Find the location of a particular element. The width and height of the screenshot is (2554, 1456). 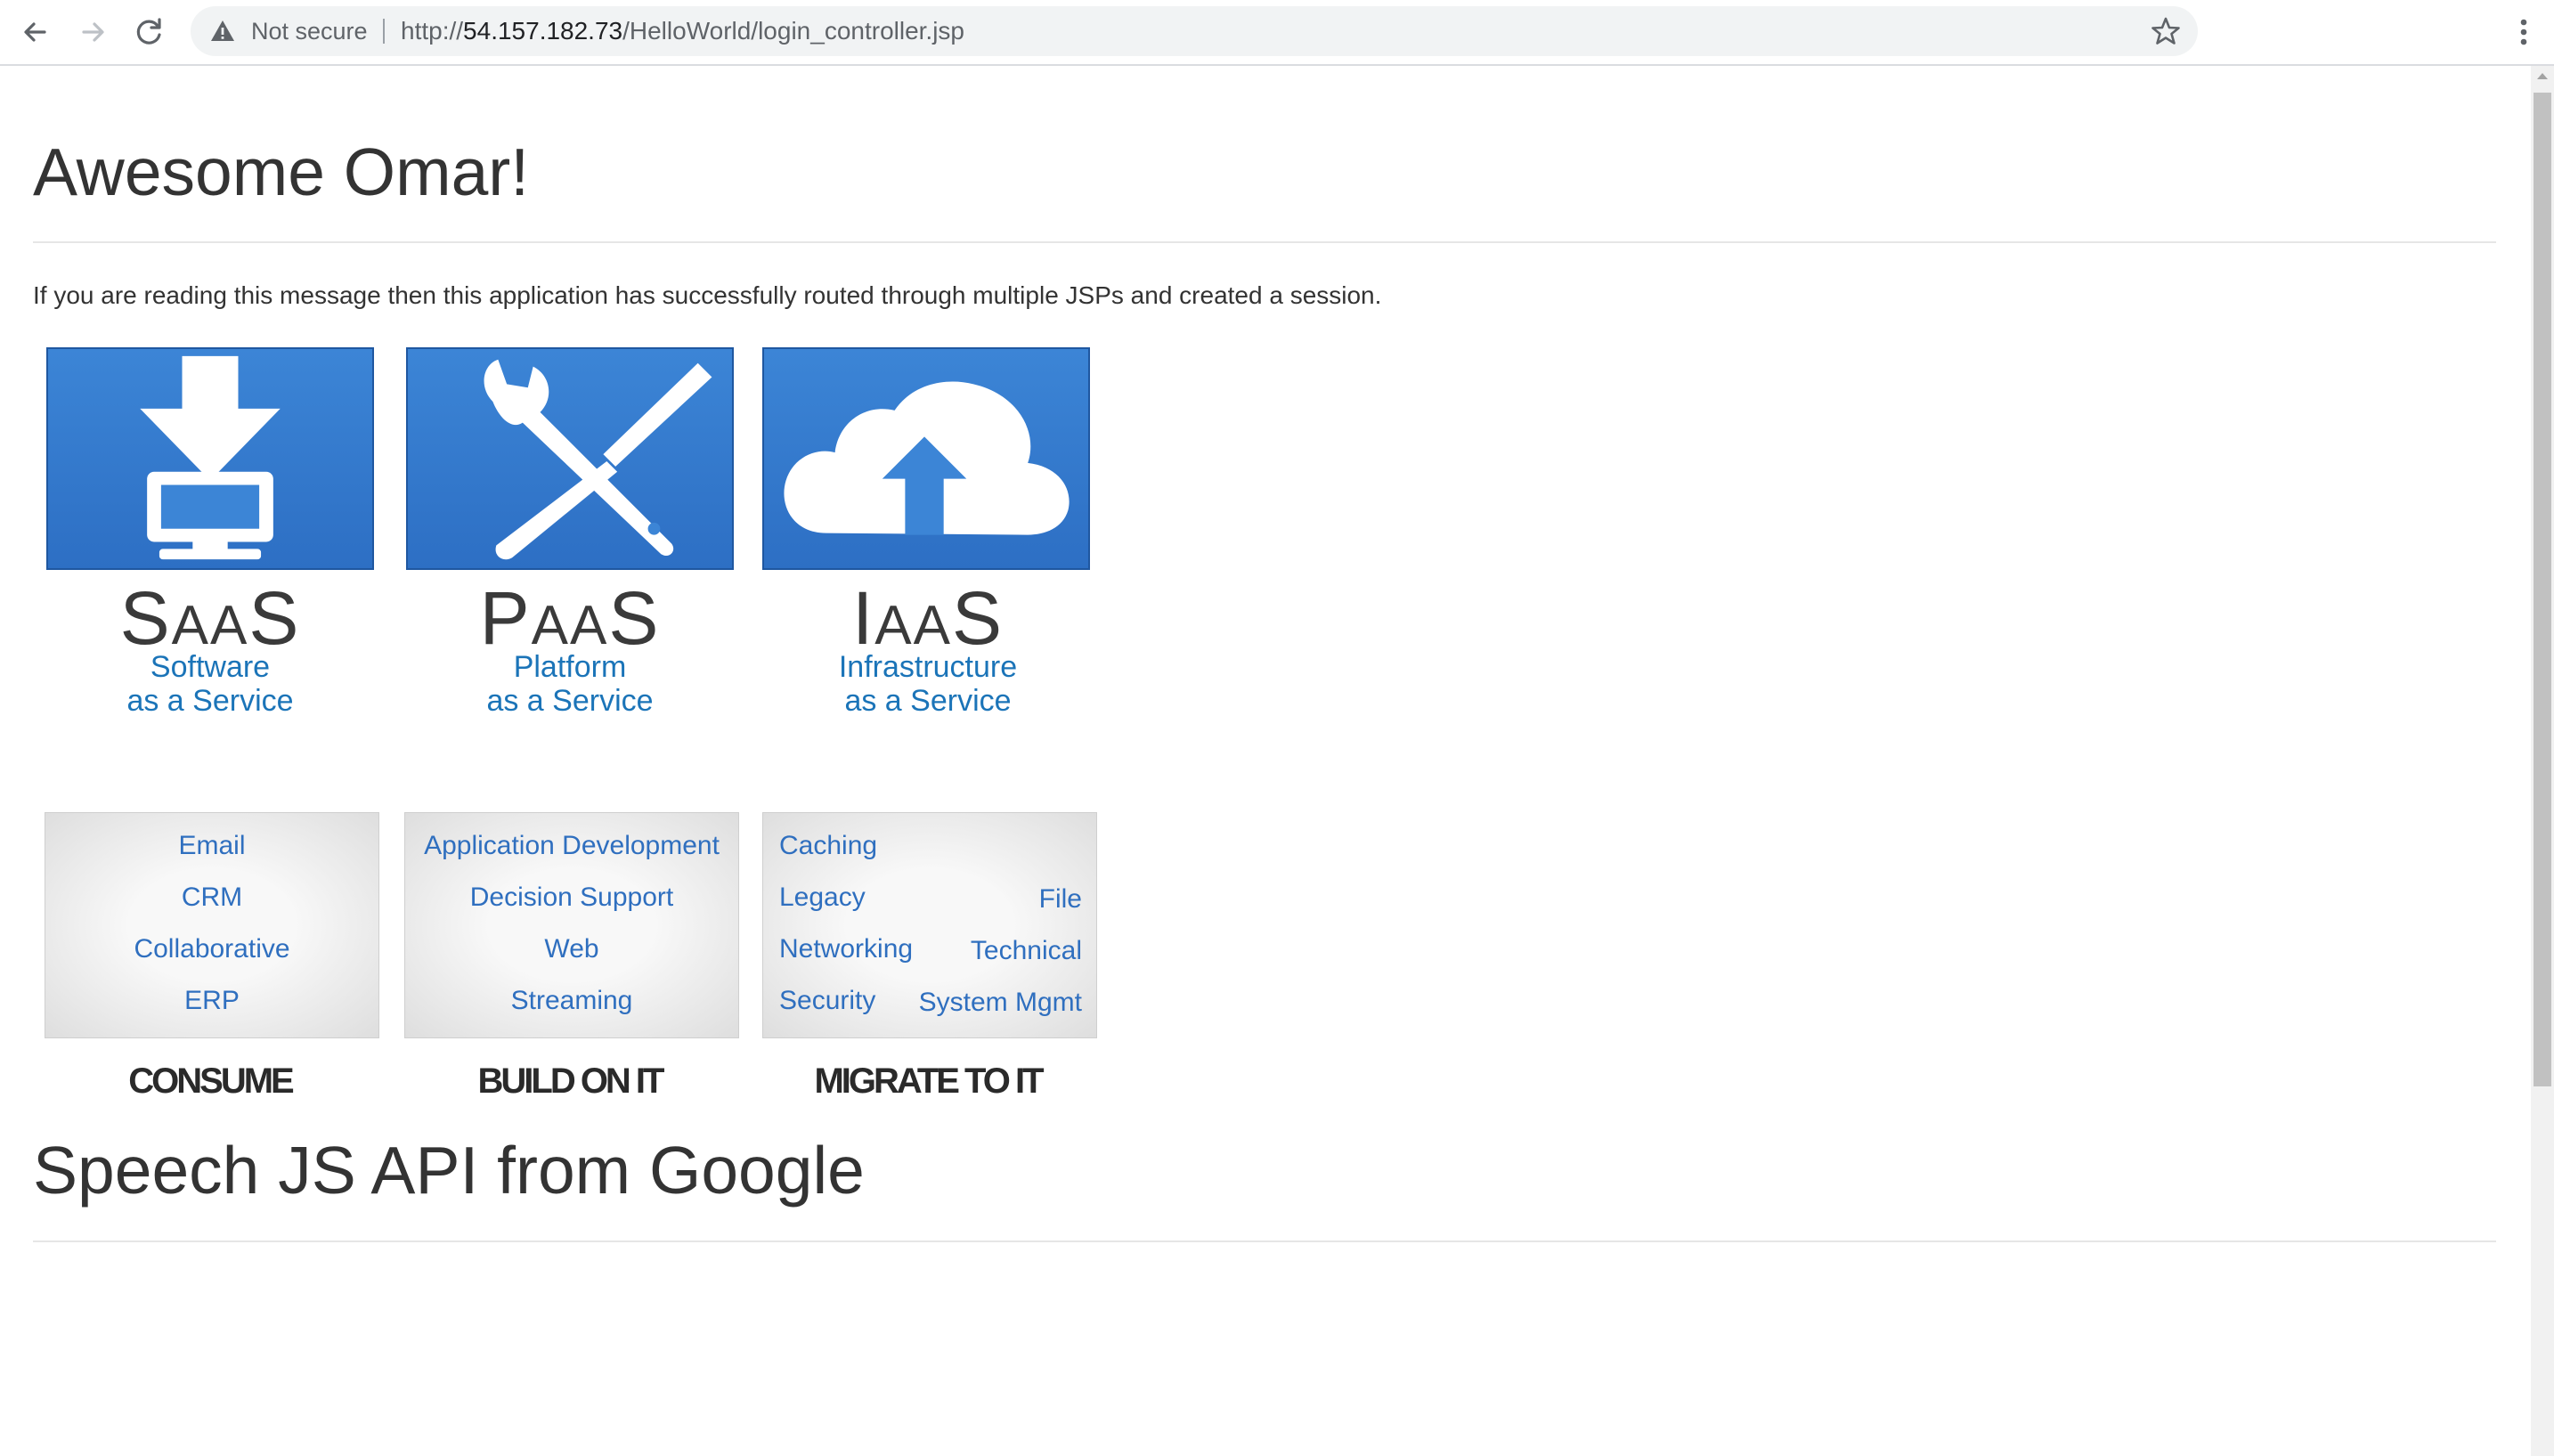

security-label: Not secure is located at coordinates (310, 31).